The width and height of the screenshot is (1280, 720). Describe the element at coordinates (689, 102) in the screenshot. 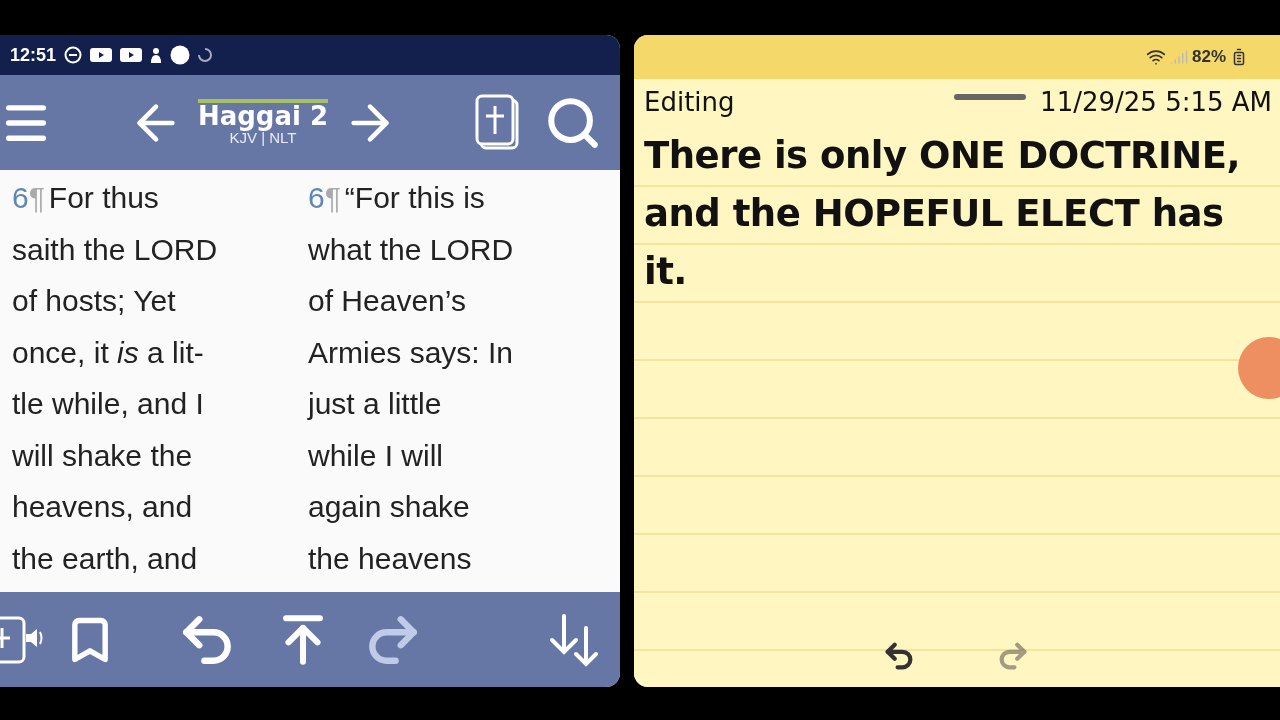

I see `mode-label: Editing` at that location.